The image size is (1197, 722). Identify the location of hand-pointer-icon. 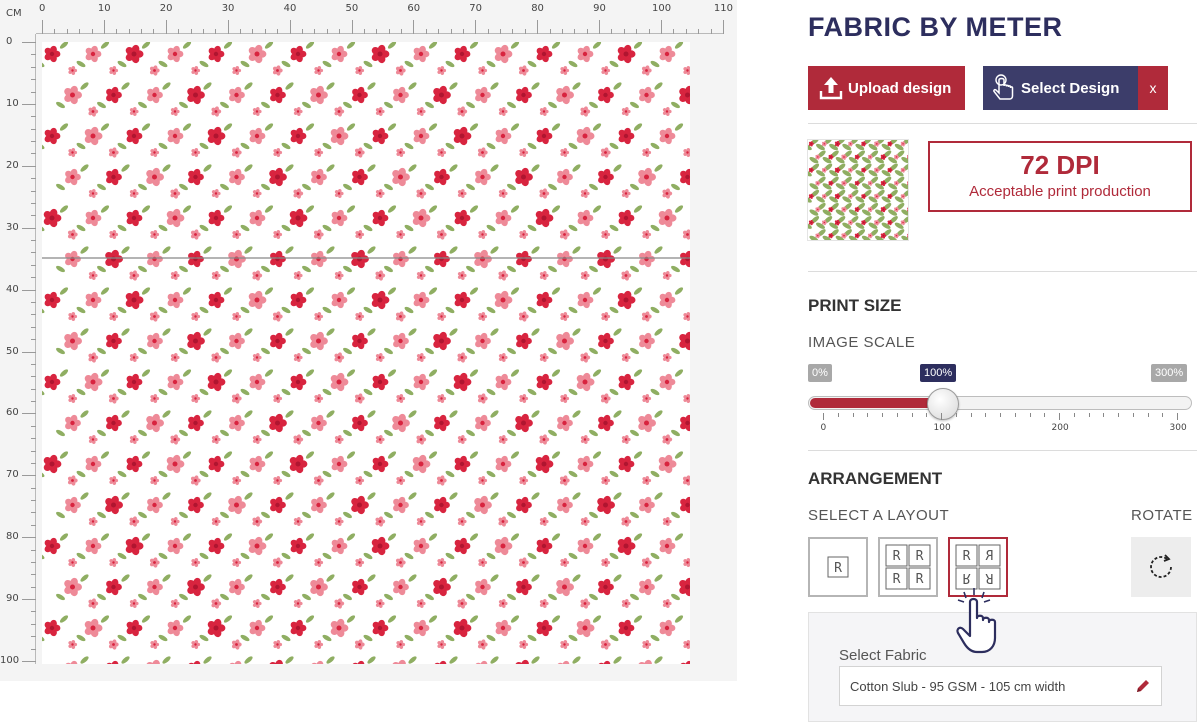
(1004, 88).